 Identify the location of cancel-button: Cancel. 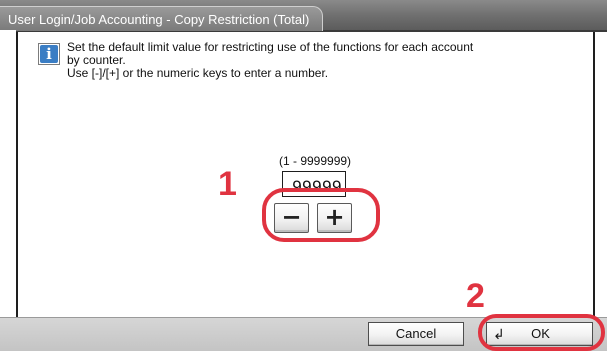
(416, 334).